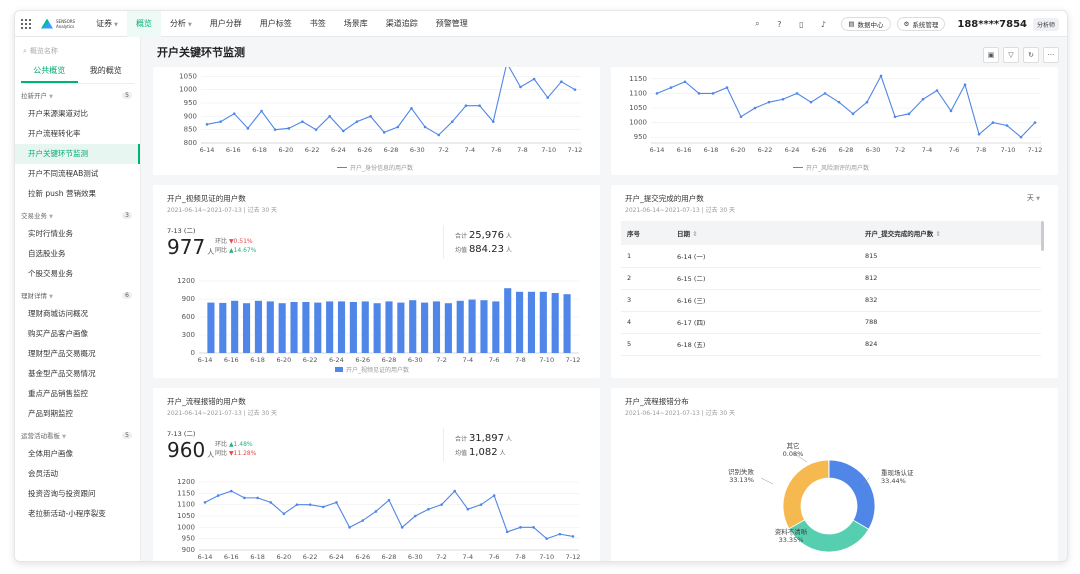 The width and height of the screenshot is (1080, 574). I want to click on nav-analysis: 分析 ▼, so click(181, 24).